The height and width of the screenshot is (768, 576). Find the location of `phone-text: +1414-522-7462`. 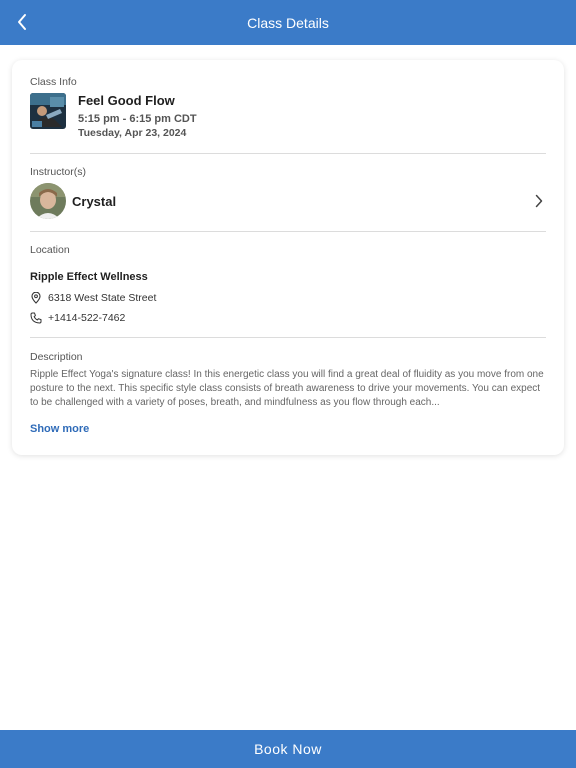

phone-text: +1414-522-7462 is located at coordinates (86, 318).